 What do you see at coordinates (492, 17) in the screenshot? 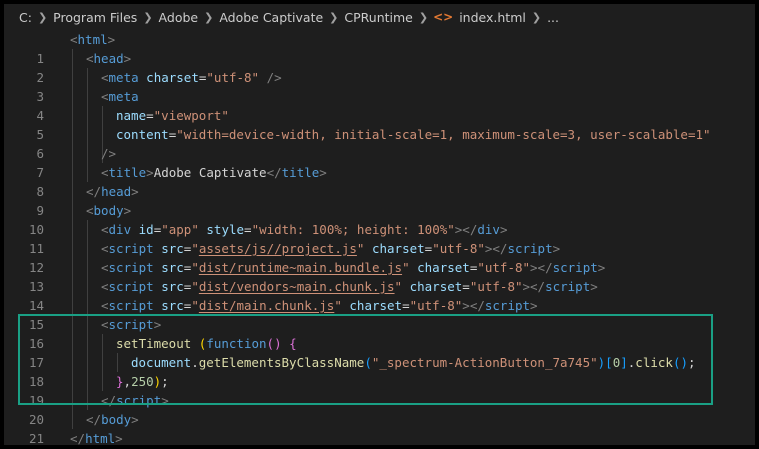
I see `breadcrumb-item-file: index.html` at bounding box center [492, 17].